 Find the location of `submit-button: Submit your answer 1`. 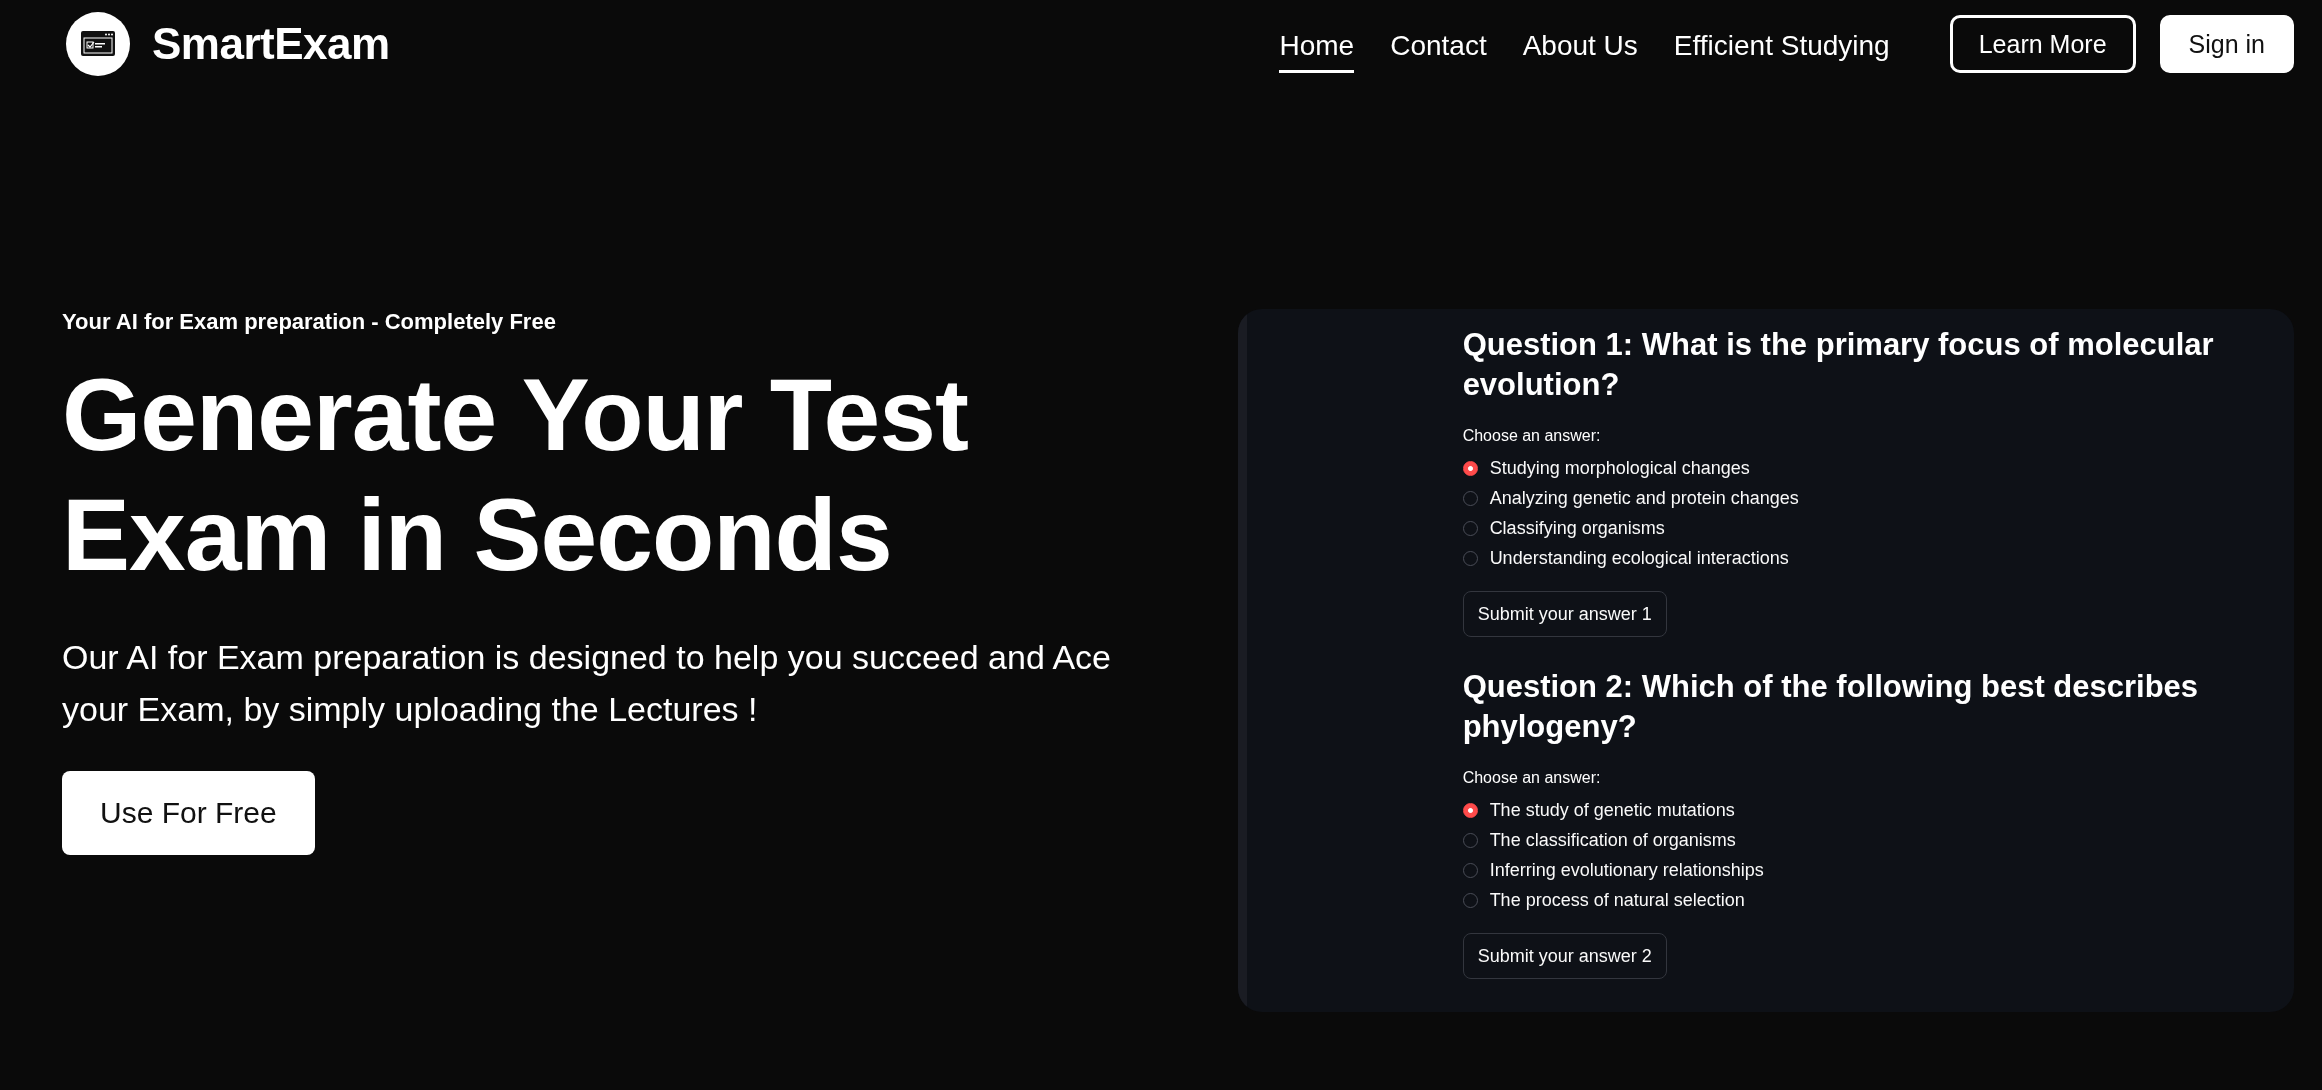

submit-button: Submit your answer 1 is located at coordinates (1564, 614).